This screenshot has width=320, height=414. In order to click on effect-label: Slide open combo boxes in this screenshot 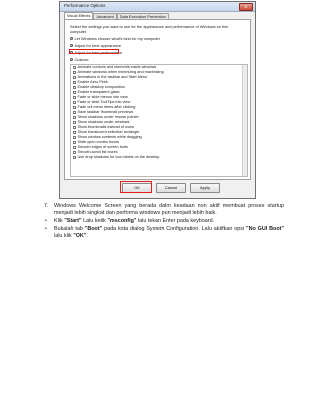, I will do `click(98, 141)`.